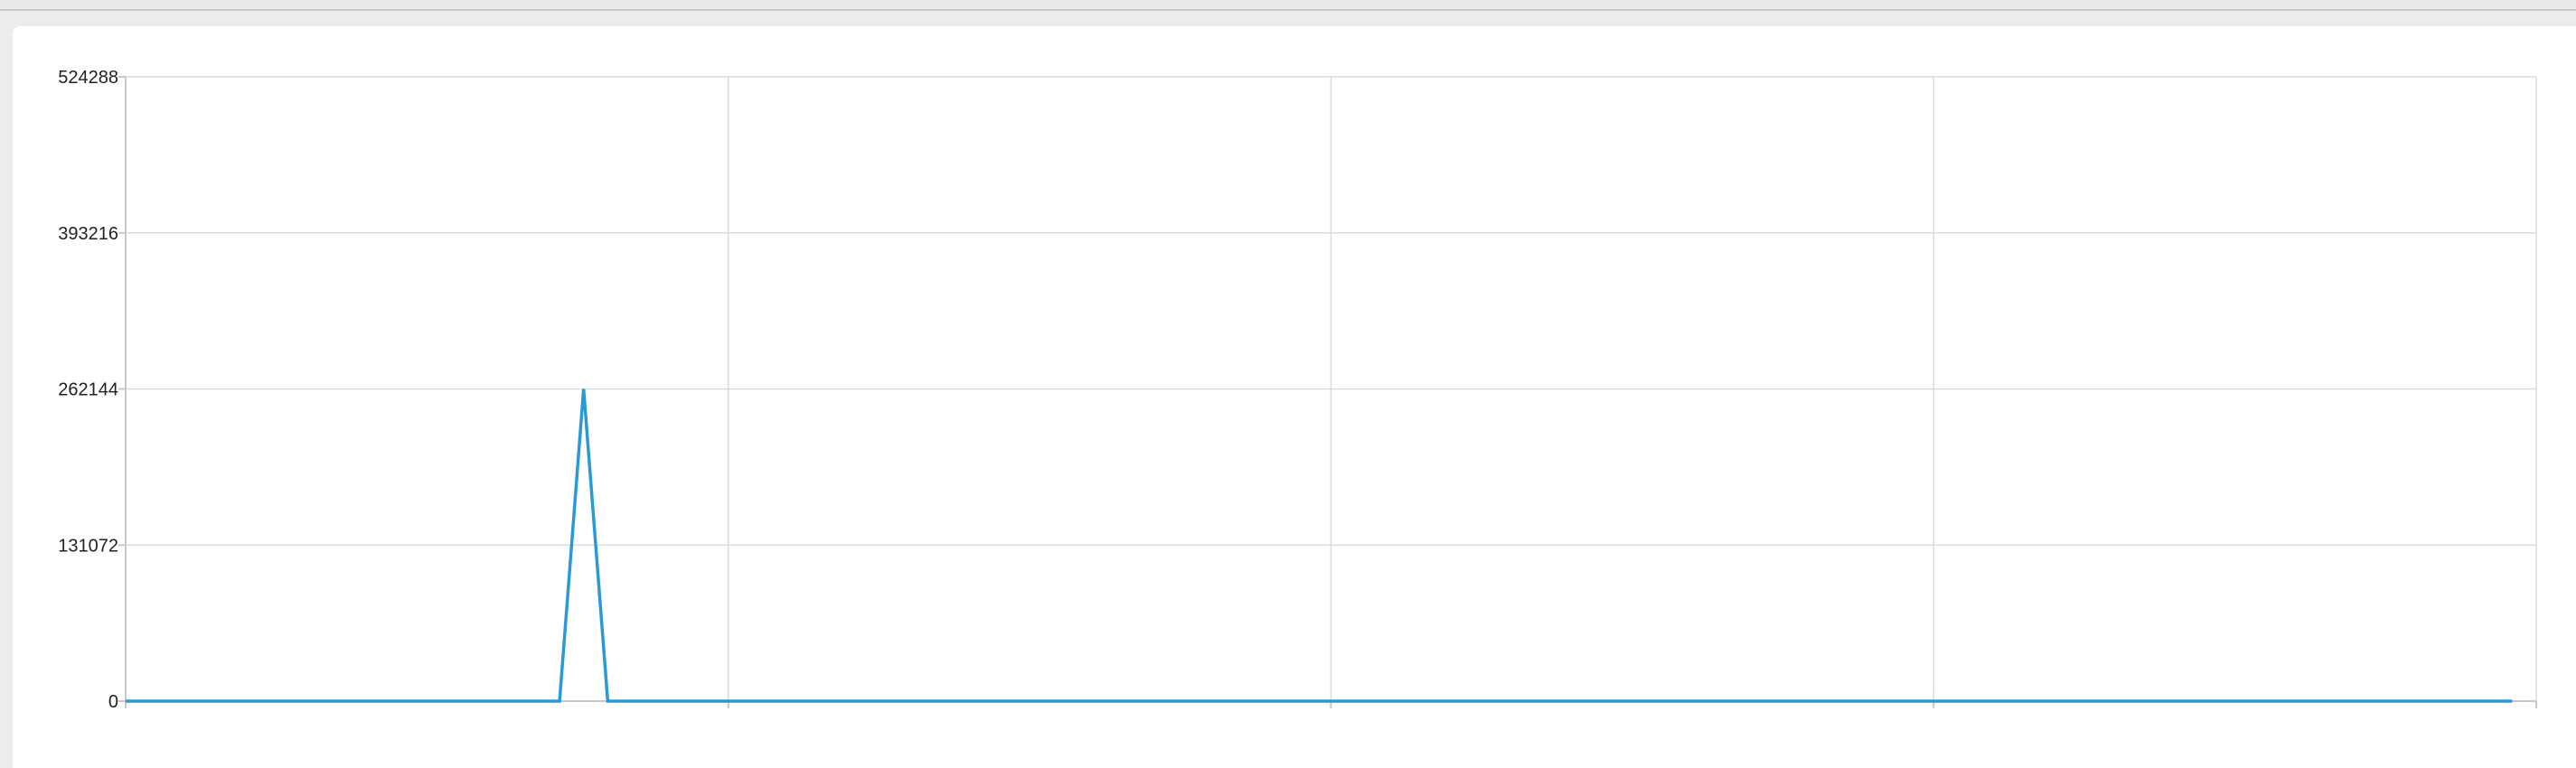 This screenshot has height=768, width=2576. What do you see at coordinates (88, 78) in the screenshot?
I see `y-tick-label: 524288` at bounding box center [88, 78].